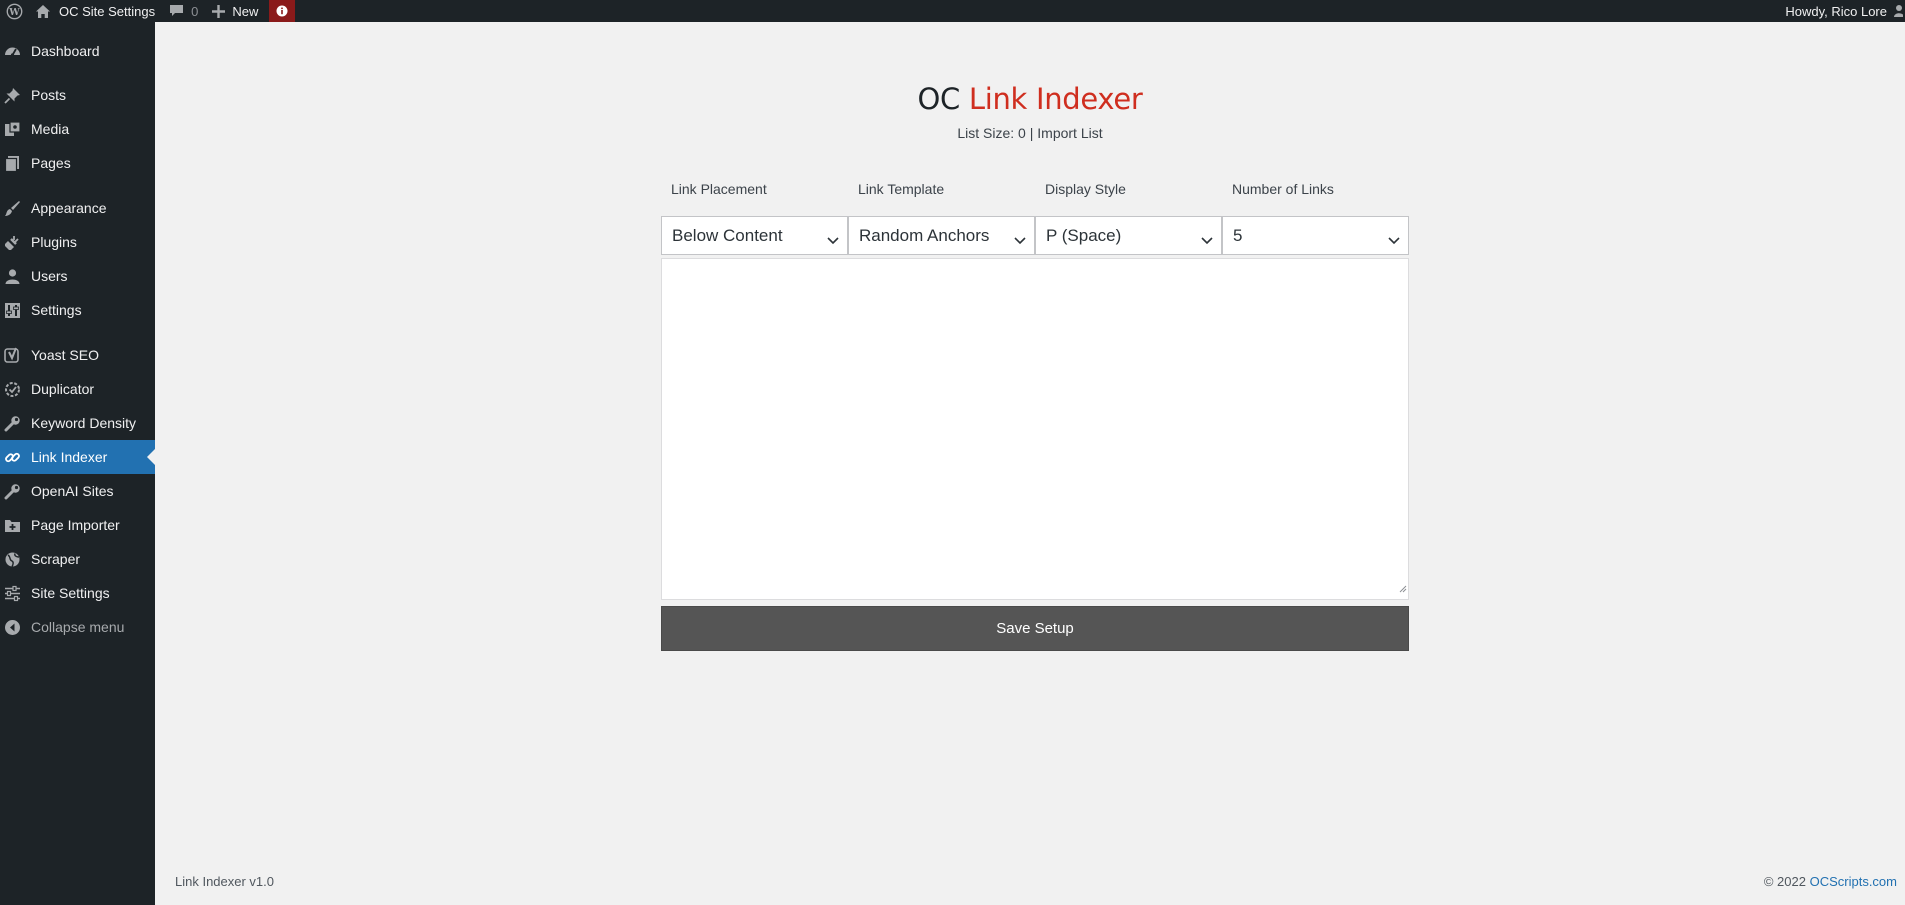 The width and height of the screenshot is (1905, 905). What do you see at coordinates (69, 457) in the screenshot?
I see `sidebar-item-label: Link Indexer` at bounding box center [69, 457].